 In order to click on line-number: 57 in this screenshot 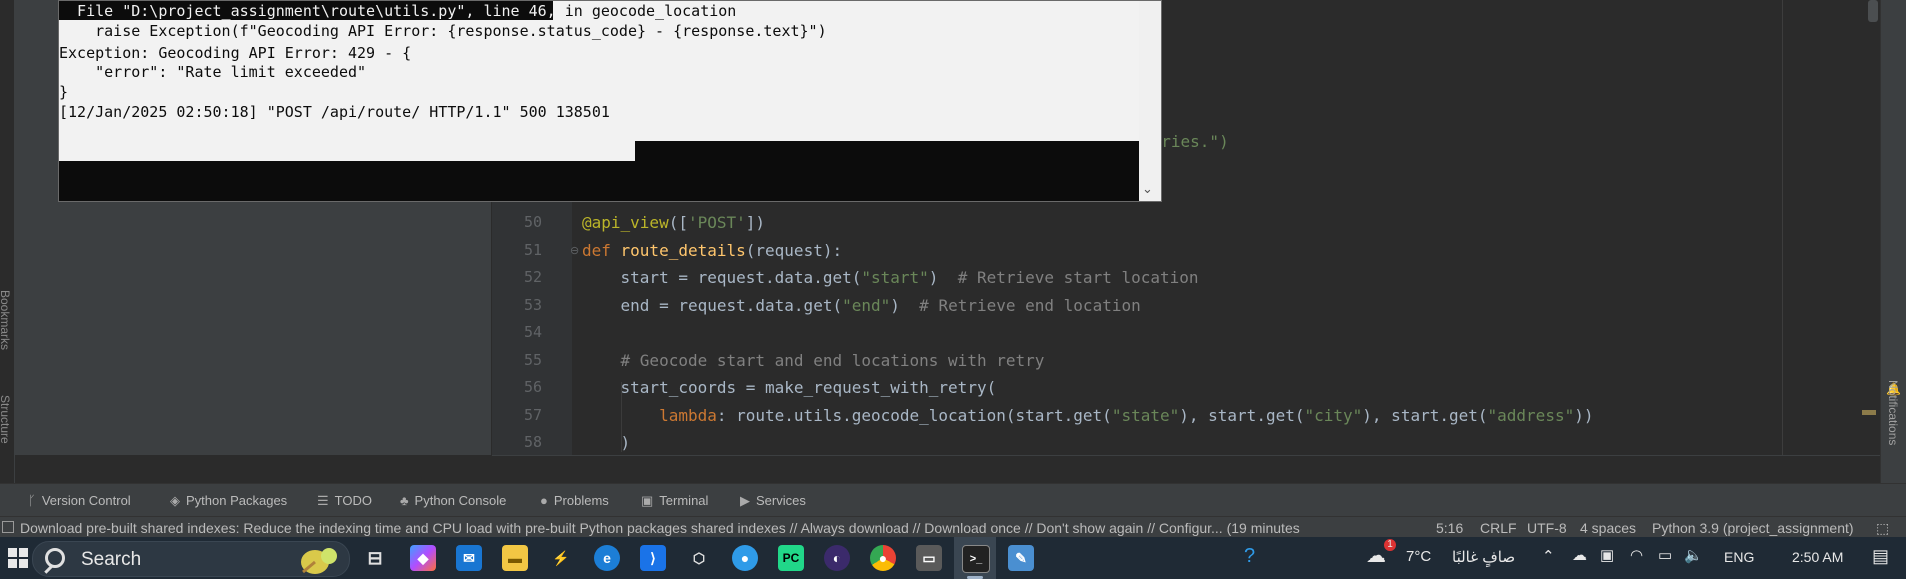, I will do `click(532, 415)`.